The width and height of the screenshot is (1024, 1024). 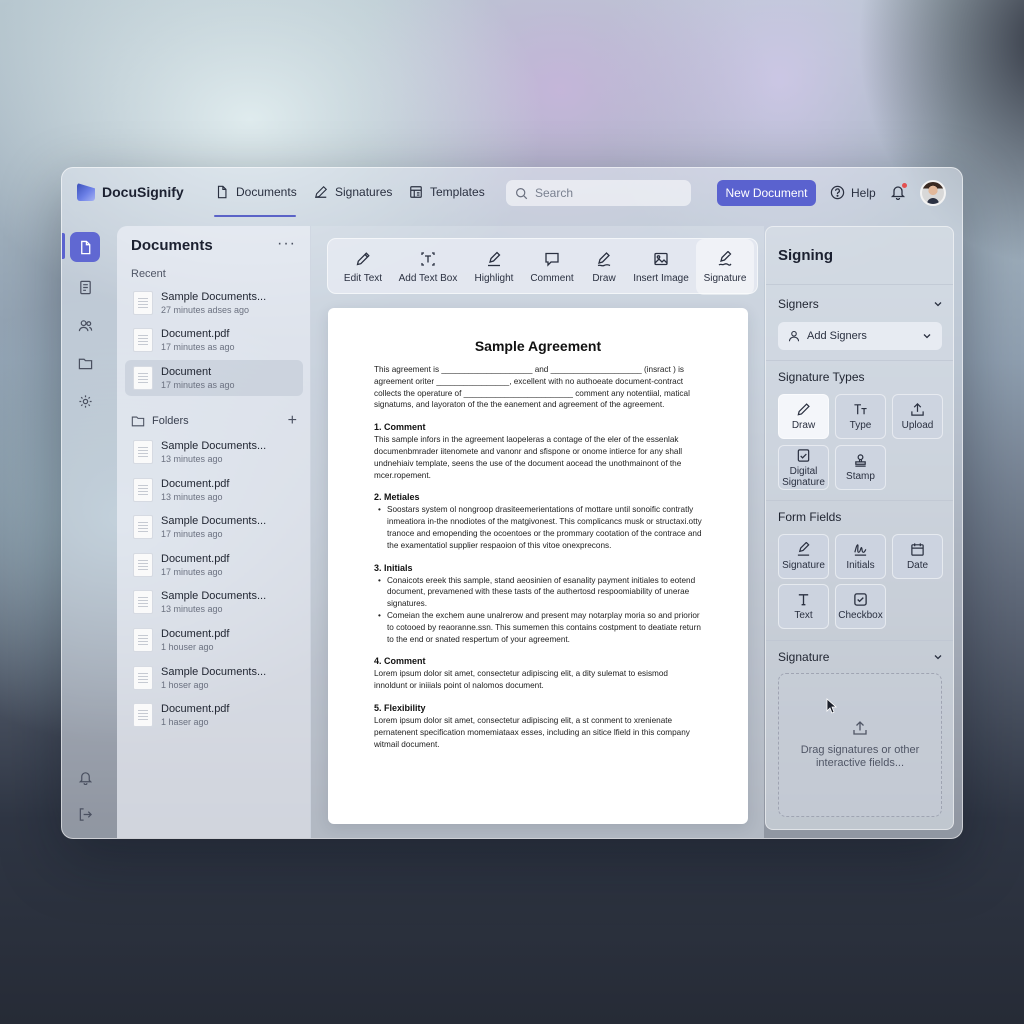 What do you see at coordinates (363, 267) in the screenshot?
I see `tool-edit-text: Edit Text` at bounding box center [363, 267].